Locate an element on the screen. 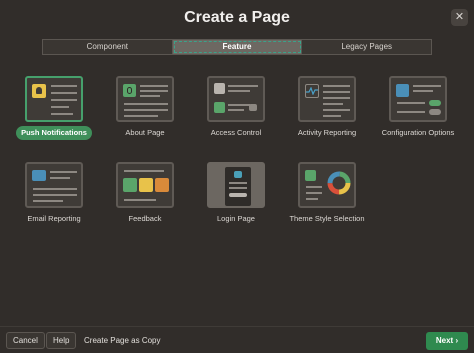 The width and height of the screenshot is (474, 353). create-page-as-copy-link: Create Page as Copy is located at coordinates (122, 340).